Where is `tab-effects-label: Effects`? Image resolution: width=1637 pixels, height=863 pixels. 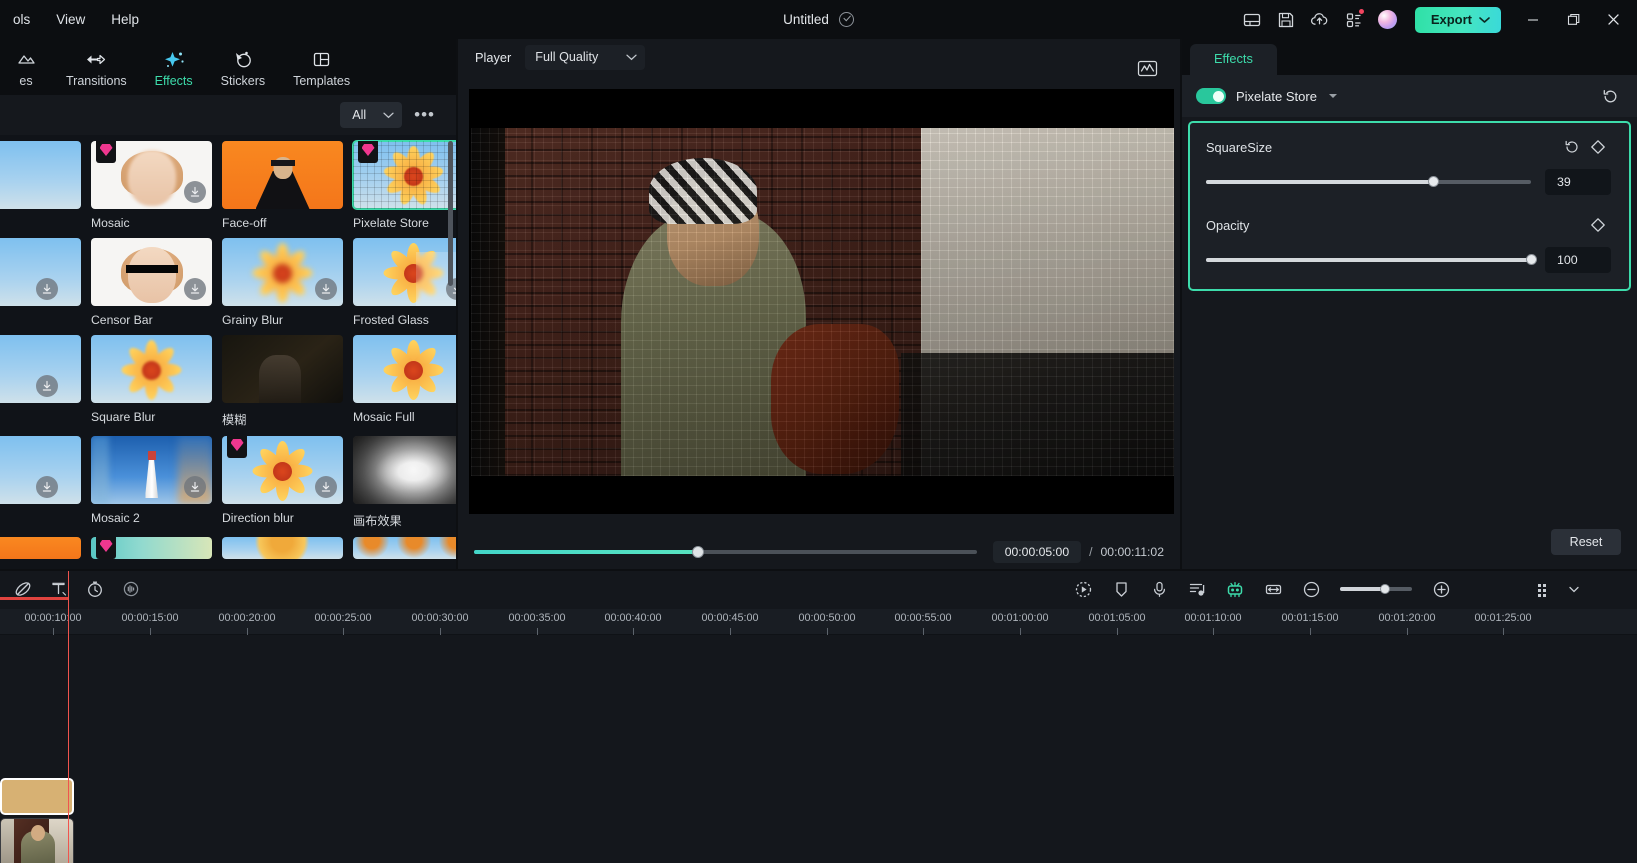 tab-effects-label: Effects is located at coordinates (173, 80).